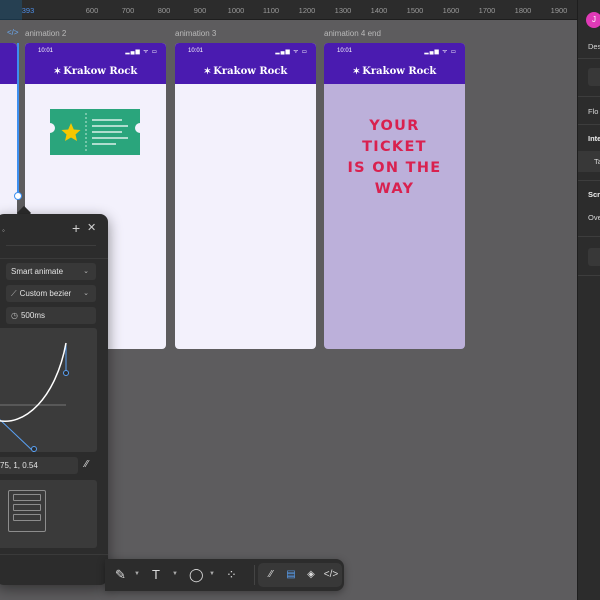 Image resolution: width=600 pixels, height=600 pixels. I want to click on panel-header: ◦ + ✕, so click(54, 229).